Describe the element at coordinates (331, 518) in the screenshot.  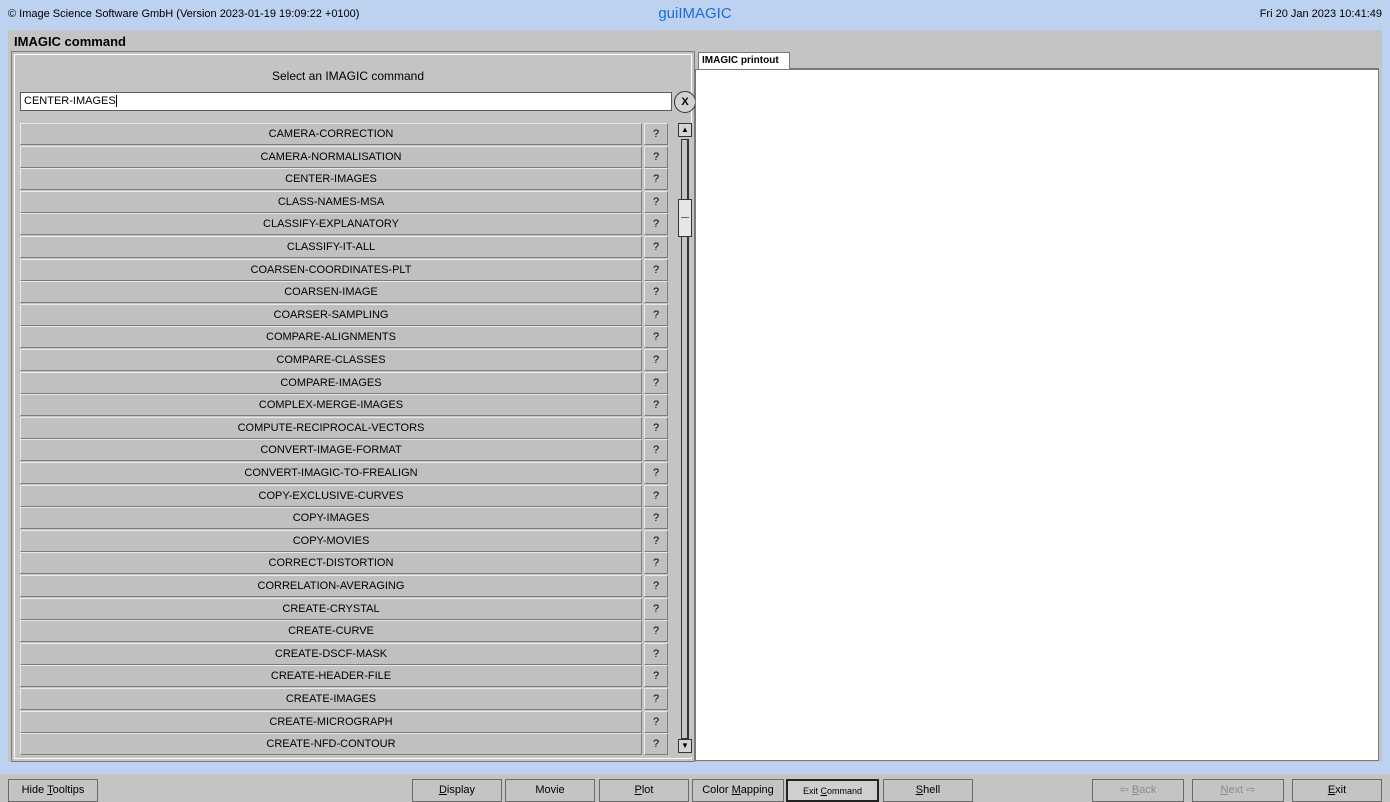
I see `command-row: COPY-IMAGES` at that location.